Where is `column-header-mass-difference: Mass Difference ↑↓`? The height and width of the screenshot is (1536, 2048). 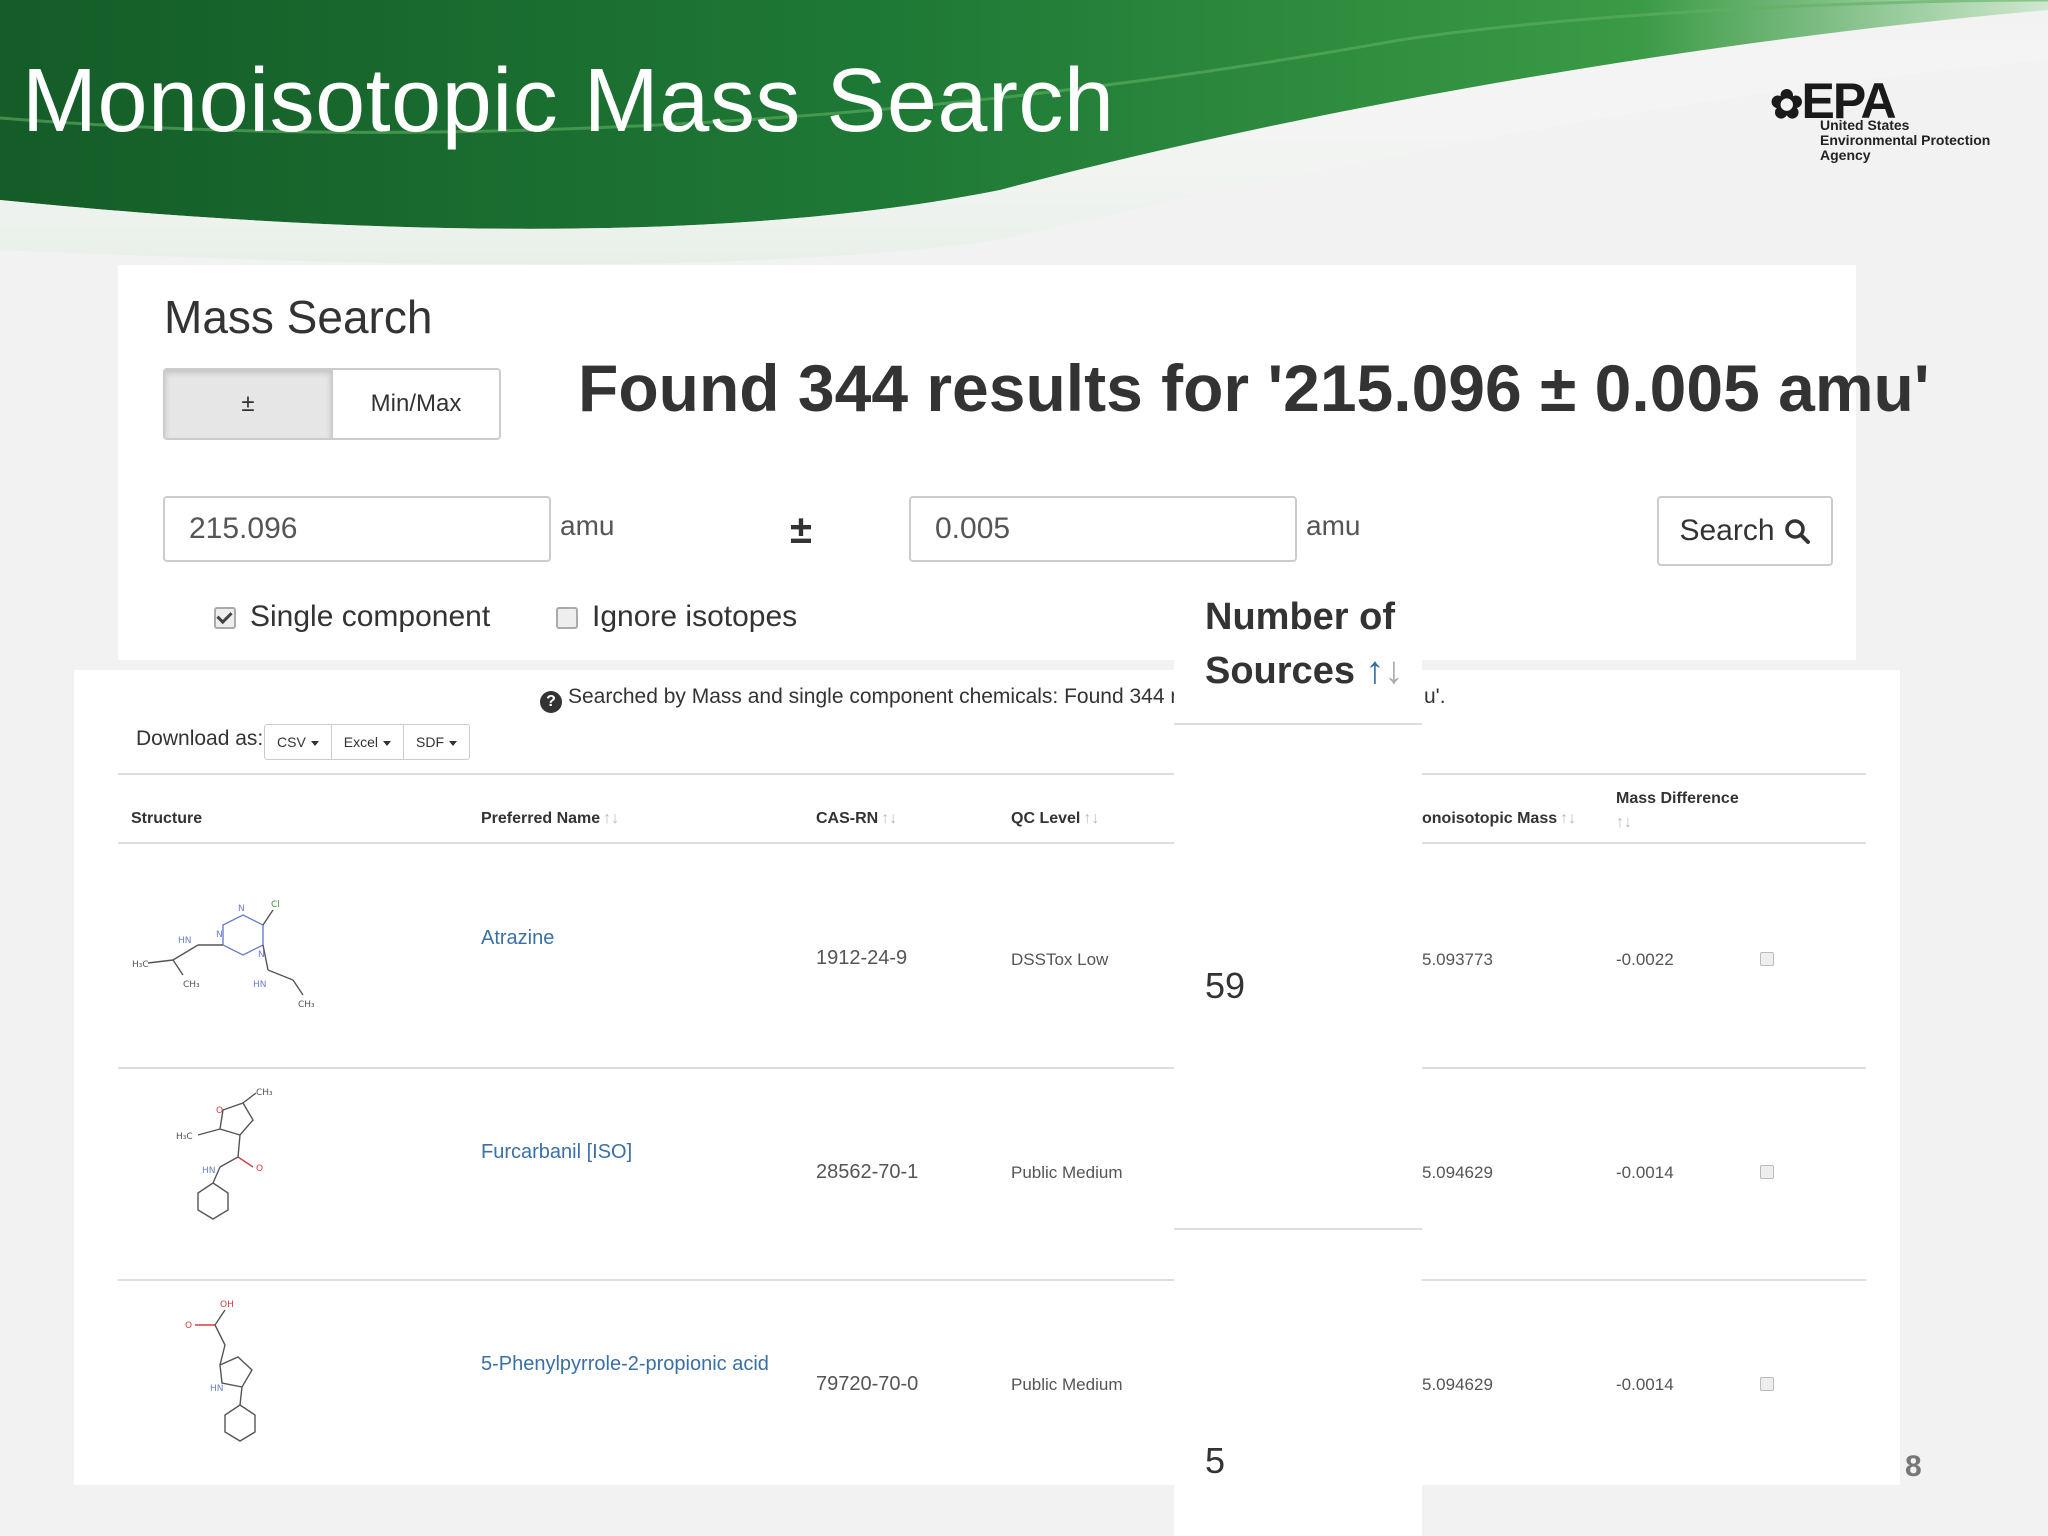
column-header-mass-difference: Mass Difference ↑↓ is located at coordinates (1677, 811).